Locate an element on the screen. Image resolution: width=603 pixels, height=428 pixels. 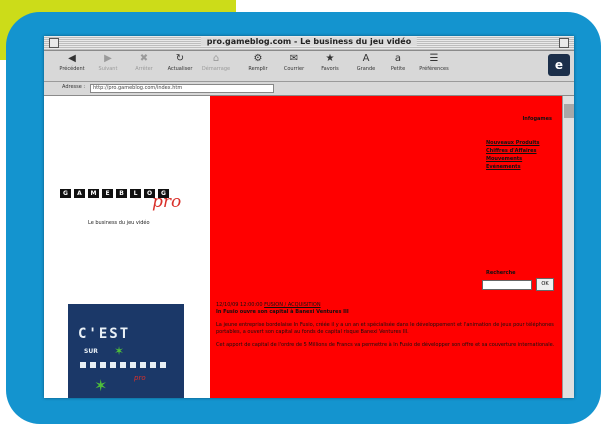
close-box-icon is located at coordinates (54, 43).